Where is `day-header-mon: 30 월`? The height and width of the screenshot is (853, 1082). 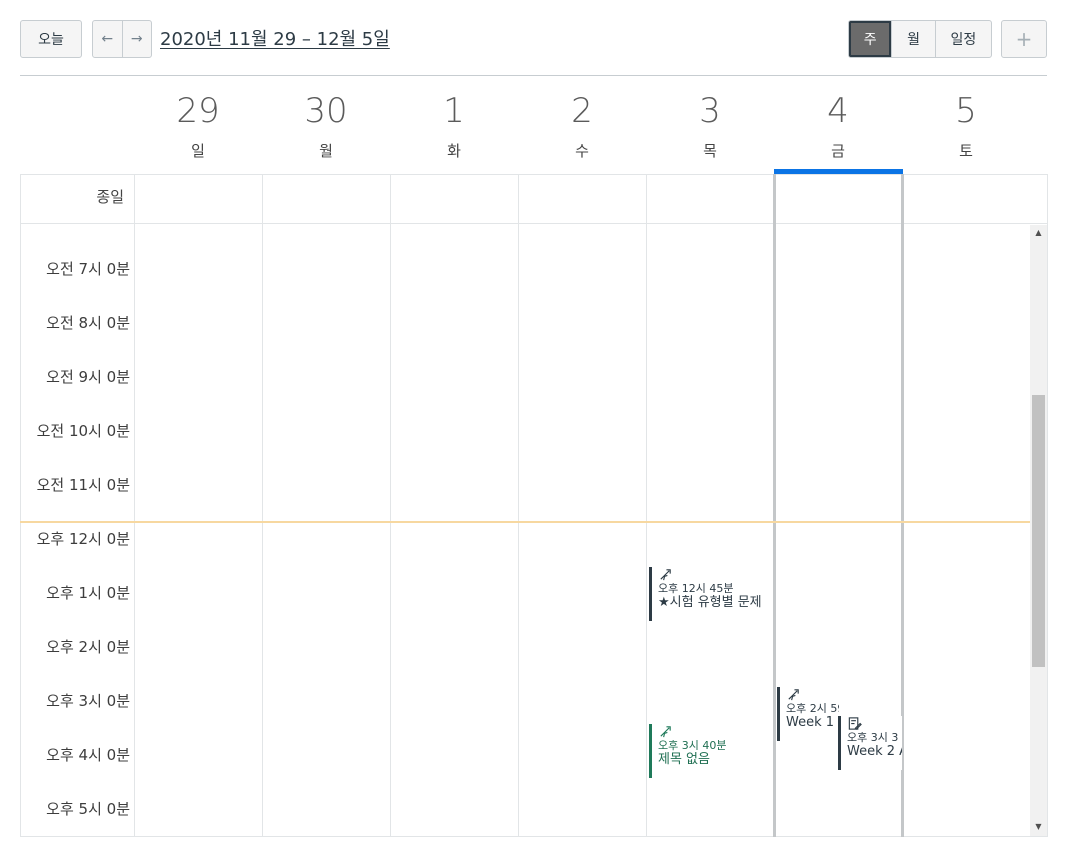 day-header-mon: 30 월 is located at coordinates (326, 124).